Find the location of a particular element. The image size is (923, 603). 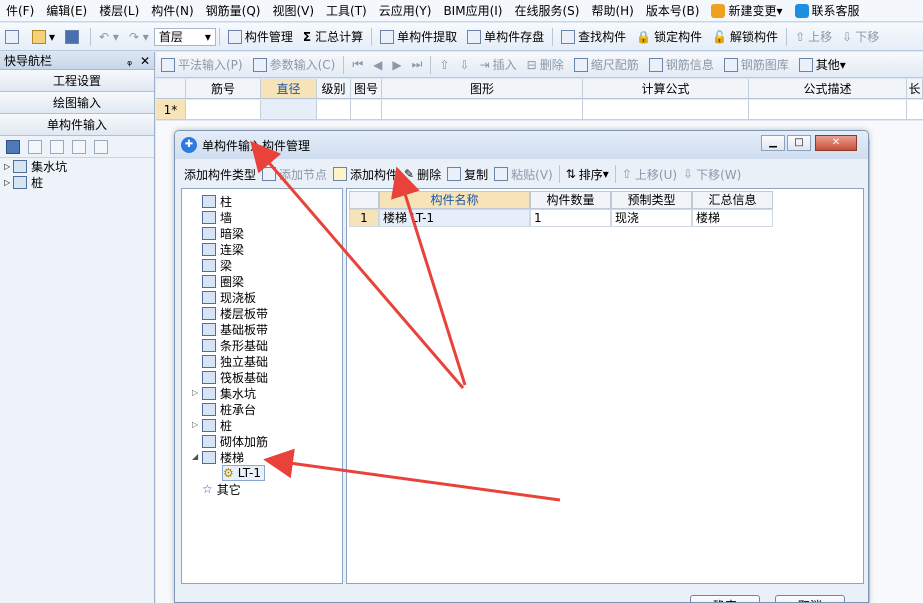

tree-item-lt-1: ⚙ LT-1 is located at coordinates (243, 473).